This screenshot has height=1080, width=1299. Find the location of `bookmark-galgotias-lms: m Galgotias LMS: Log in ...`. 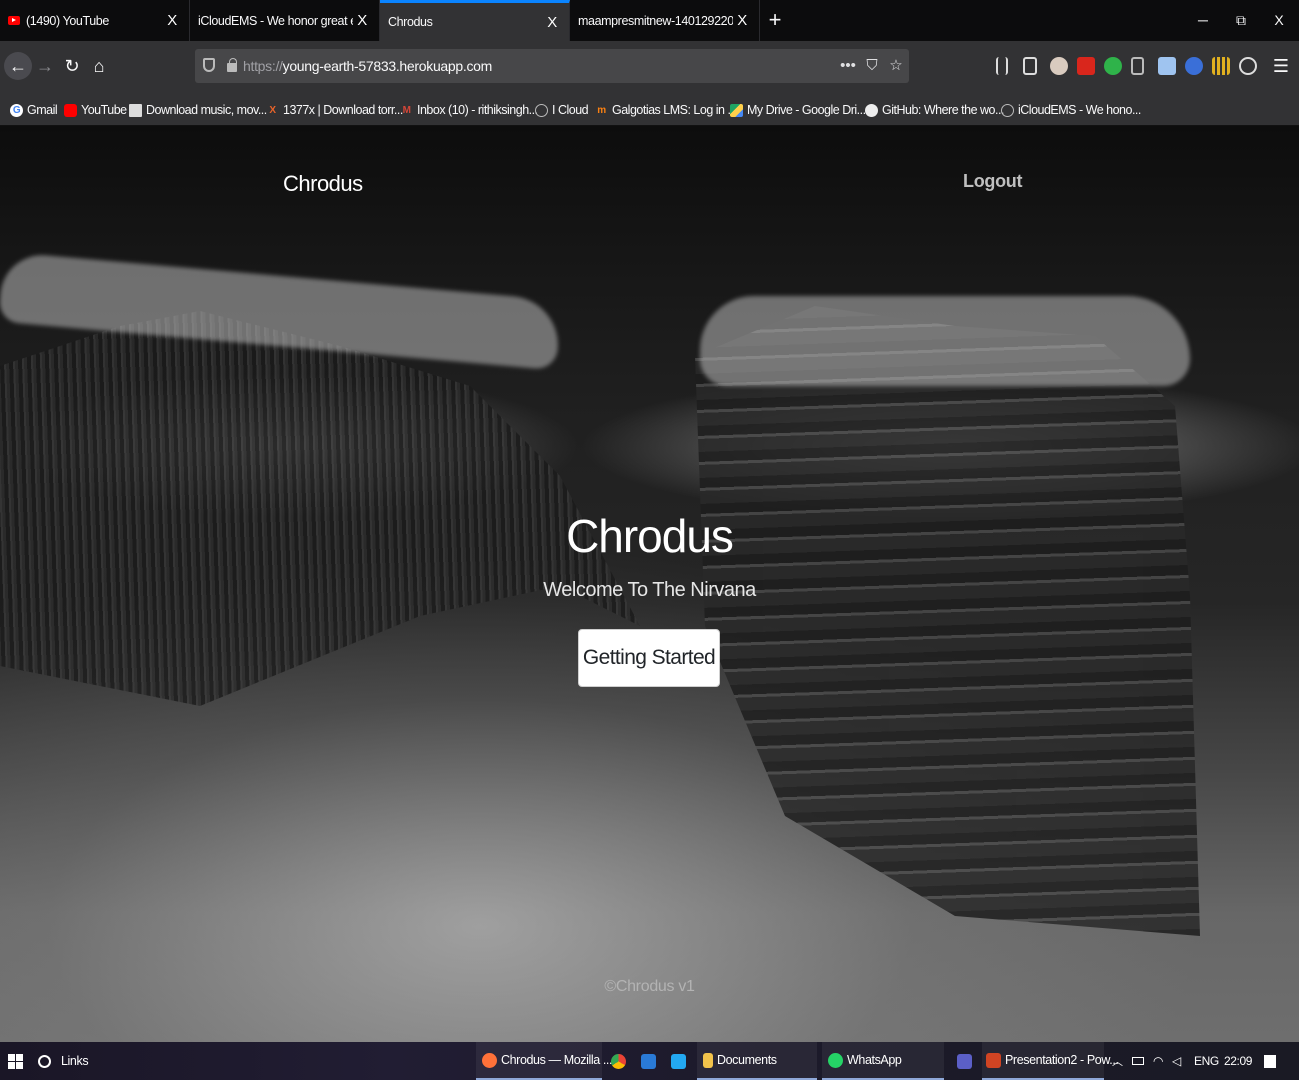

bookmark-galgotias-lms: m Galgotias LMS: Log in ... is located at coordinates (666, 110).